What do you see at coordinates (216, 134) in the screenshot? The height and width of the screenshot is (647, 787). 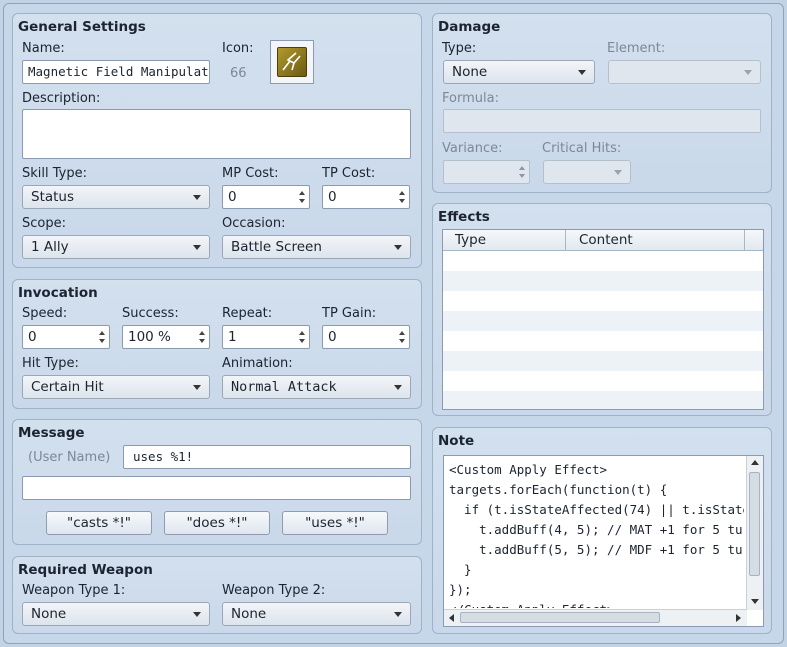 I see `description-input` at bounding box center [216, 134].